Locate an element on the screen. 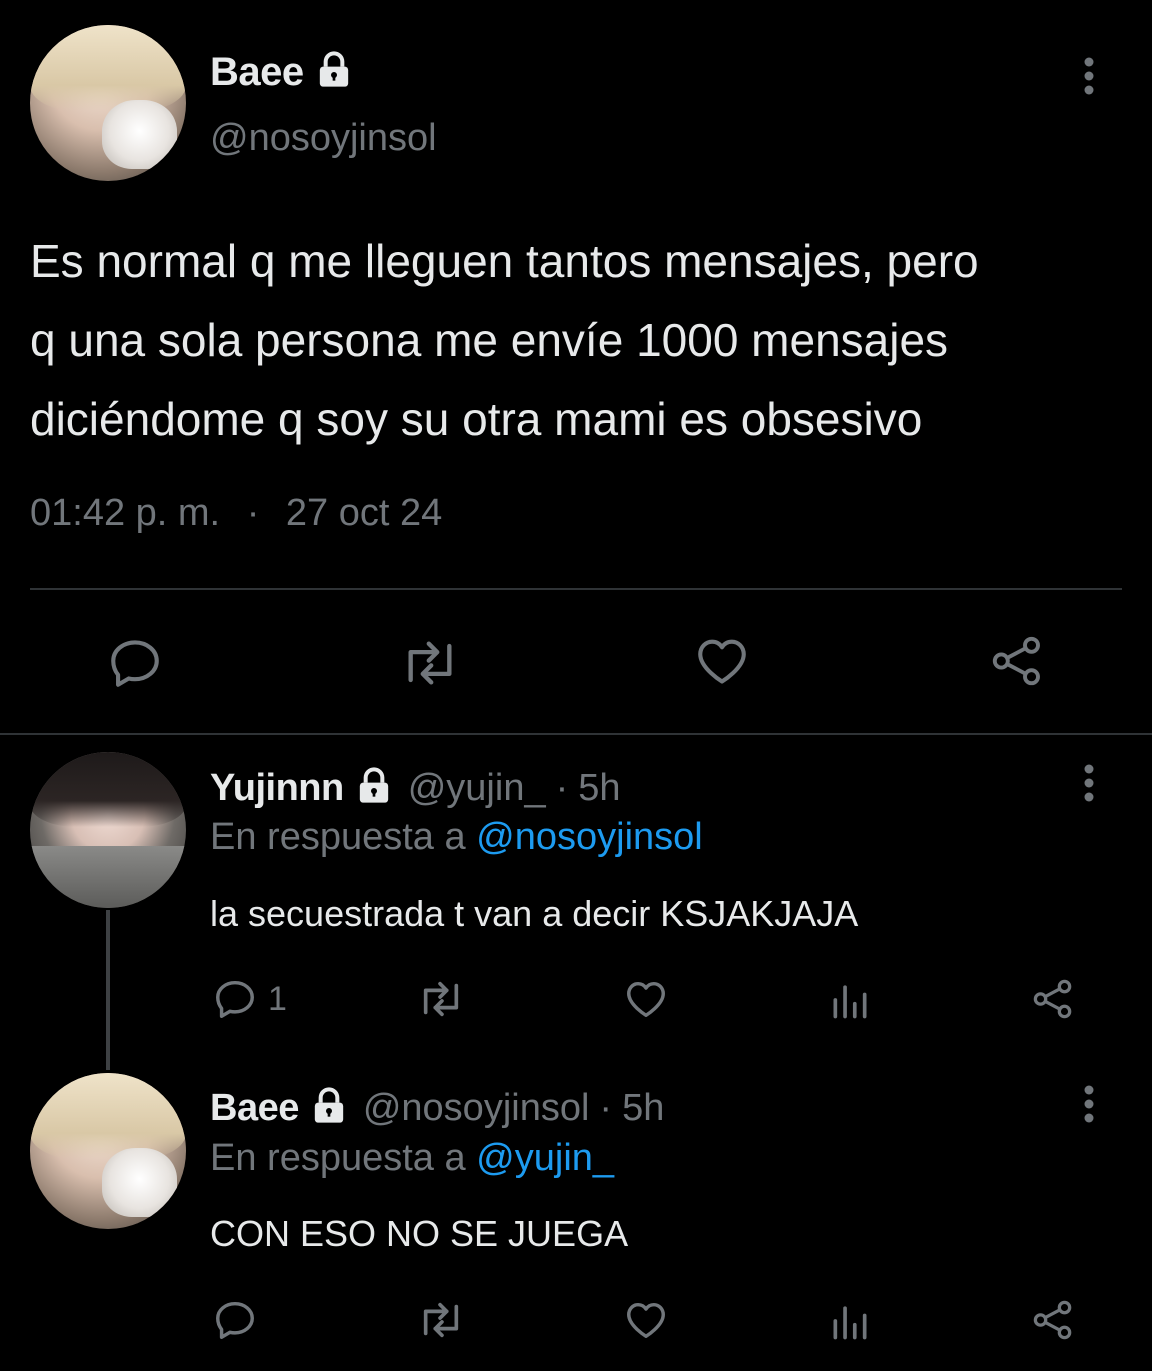 The height and width of the screenshot is (1371, 1152). reply-to-link: @yujin_ is located at coordinates (545, 1158).